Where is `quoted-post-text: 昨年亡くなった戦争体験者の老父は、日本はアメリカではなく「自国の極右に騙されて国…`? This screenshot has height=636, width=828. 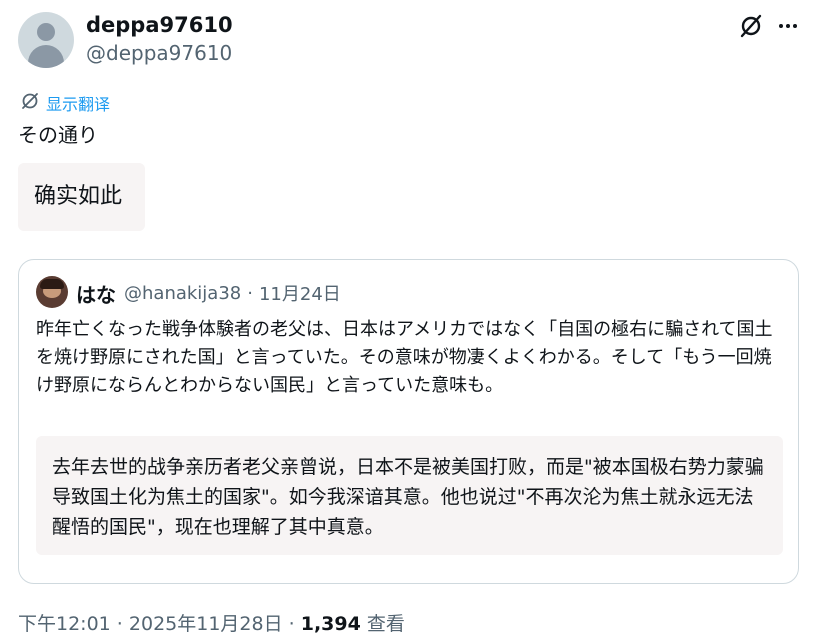
quoted-post-text: 昨年亡くなった戦争体験者の老父は、日本はアメリカではなく「自国の極右に騙されて国… is located at coordinates (404, 357).